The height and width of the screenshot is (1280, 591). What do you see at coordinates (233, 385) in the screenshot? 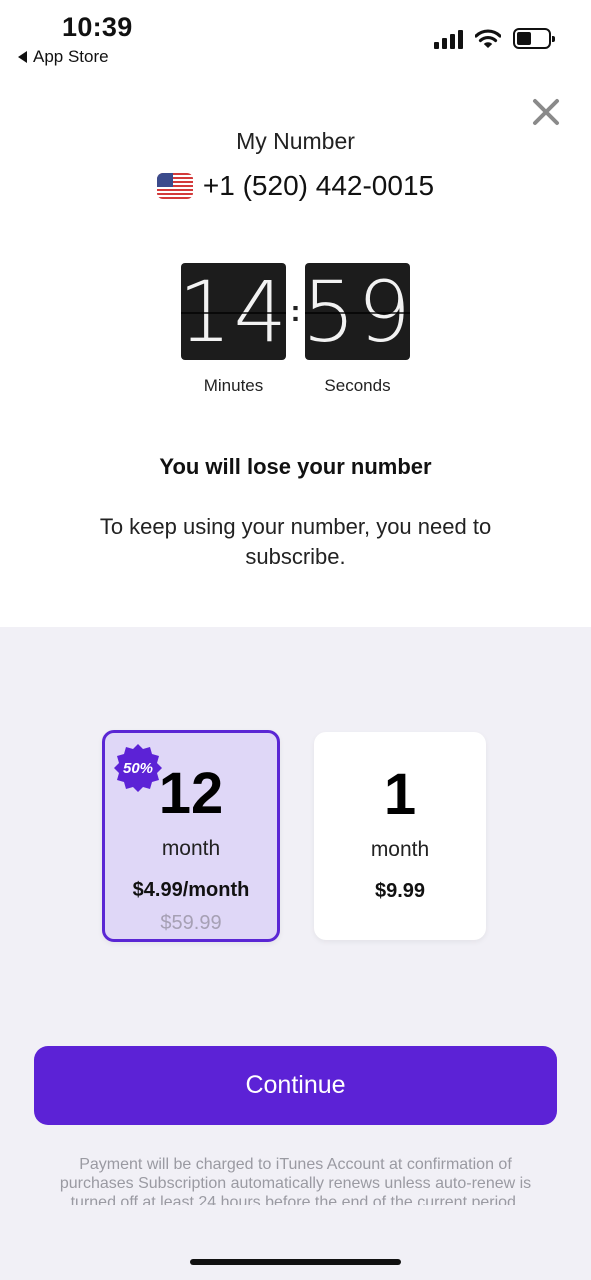
I see `minutes-label: Minutes` at bounding box center [233, 385].